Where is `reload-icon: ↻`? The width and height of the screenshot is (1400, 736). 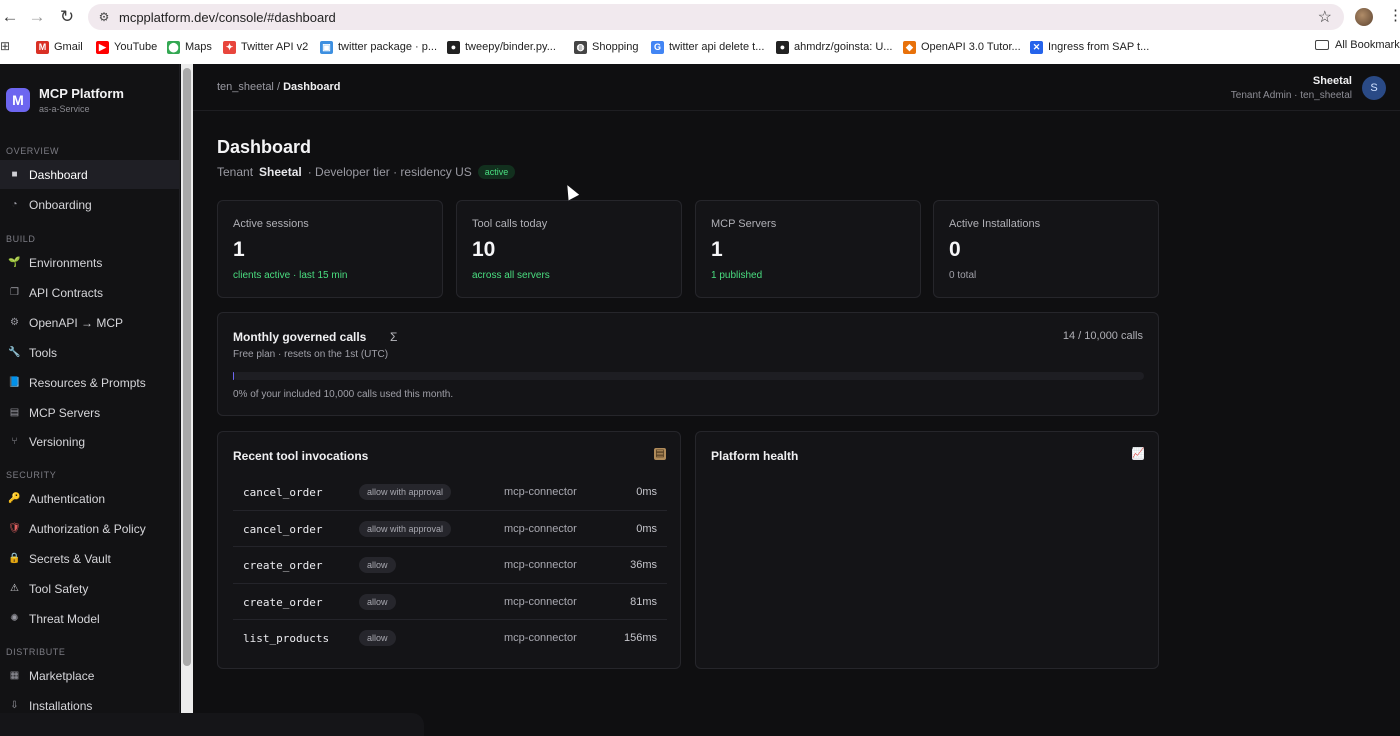 reload-icon: ↻ is located at coordinates (67, 17).